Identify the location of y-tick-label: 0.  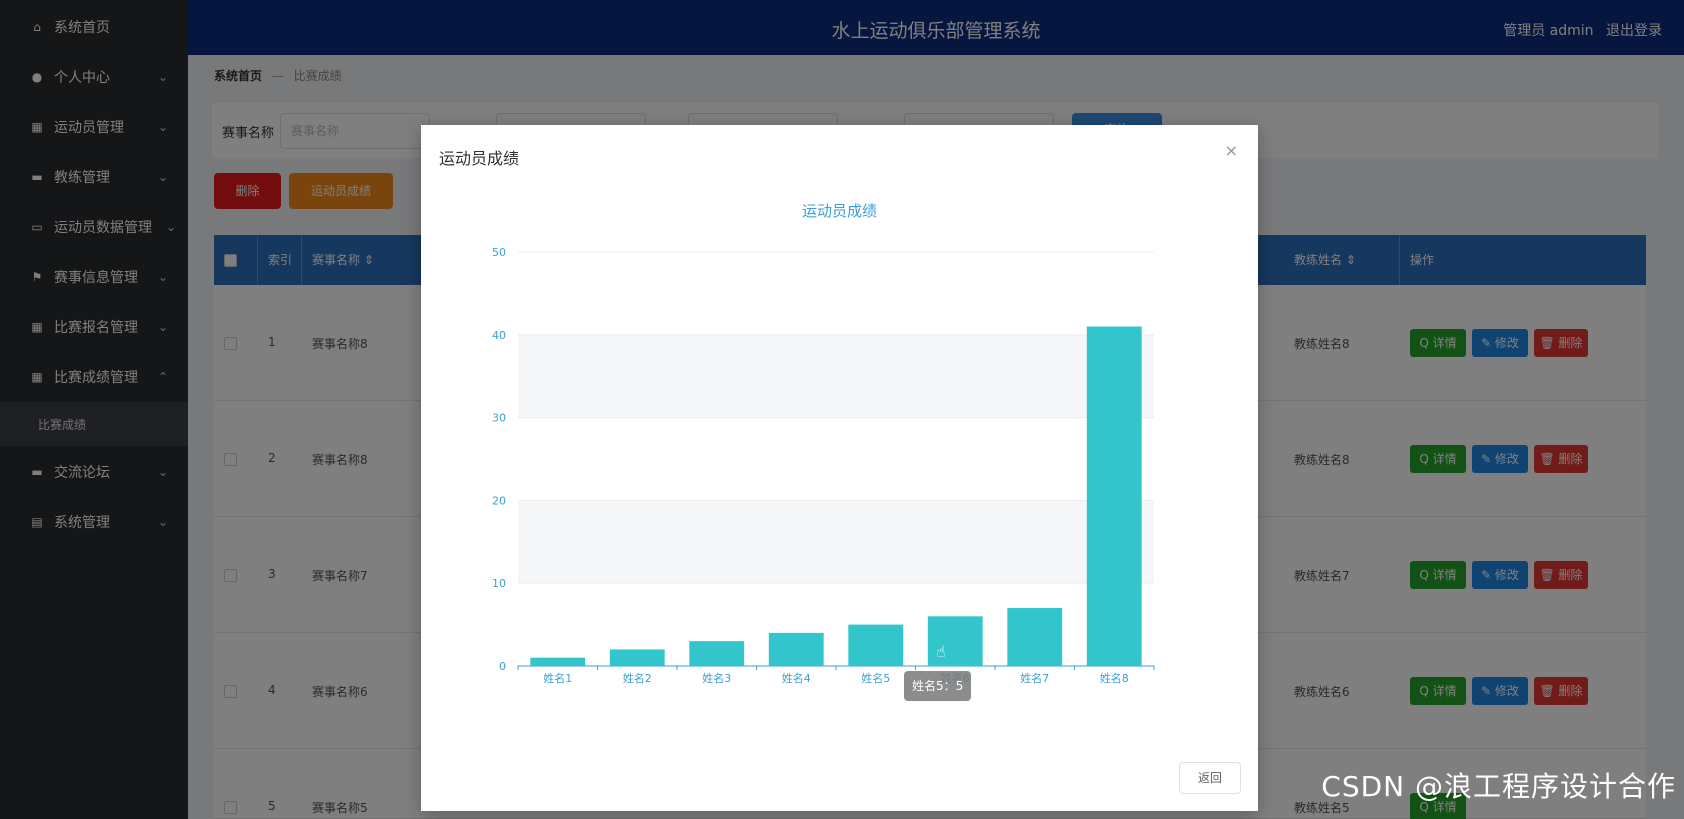
(502, 666).